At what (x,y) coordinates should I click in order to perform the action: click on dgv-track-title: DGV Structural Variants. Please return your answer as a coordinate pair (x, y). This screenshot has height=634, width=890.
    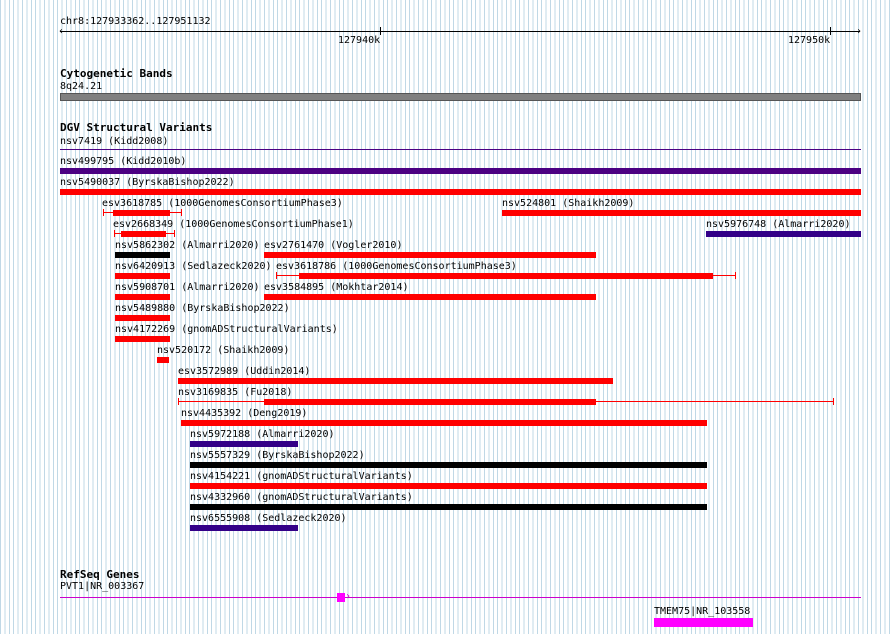
    Looking at the image, I should click on (136, 127).